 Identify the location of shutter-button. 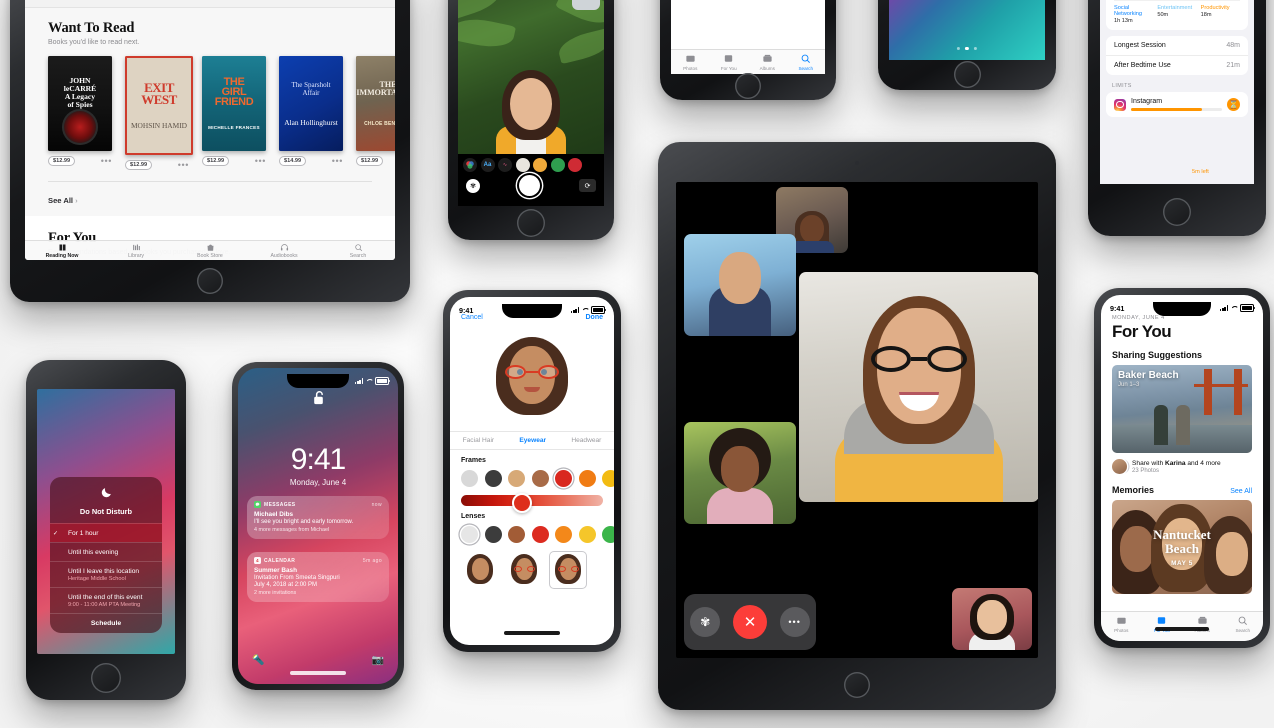
(529, 185).